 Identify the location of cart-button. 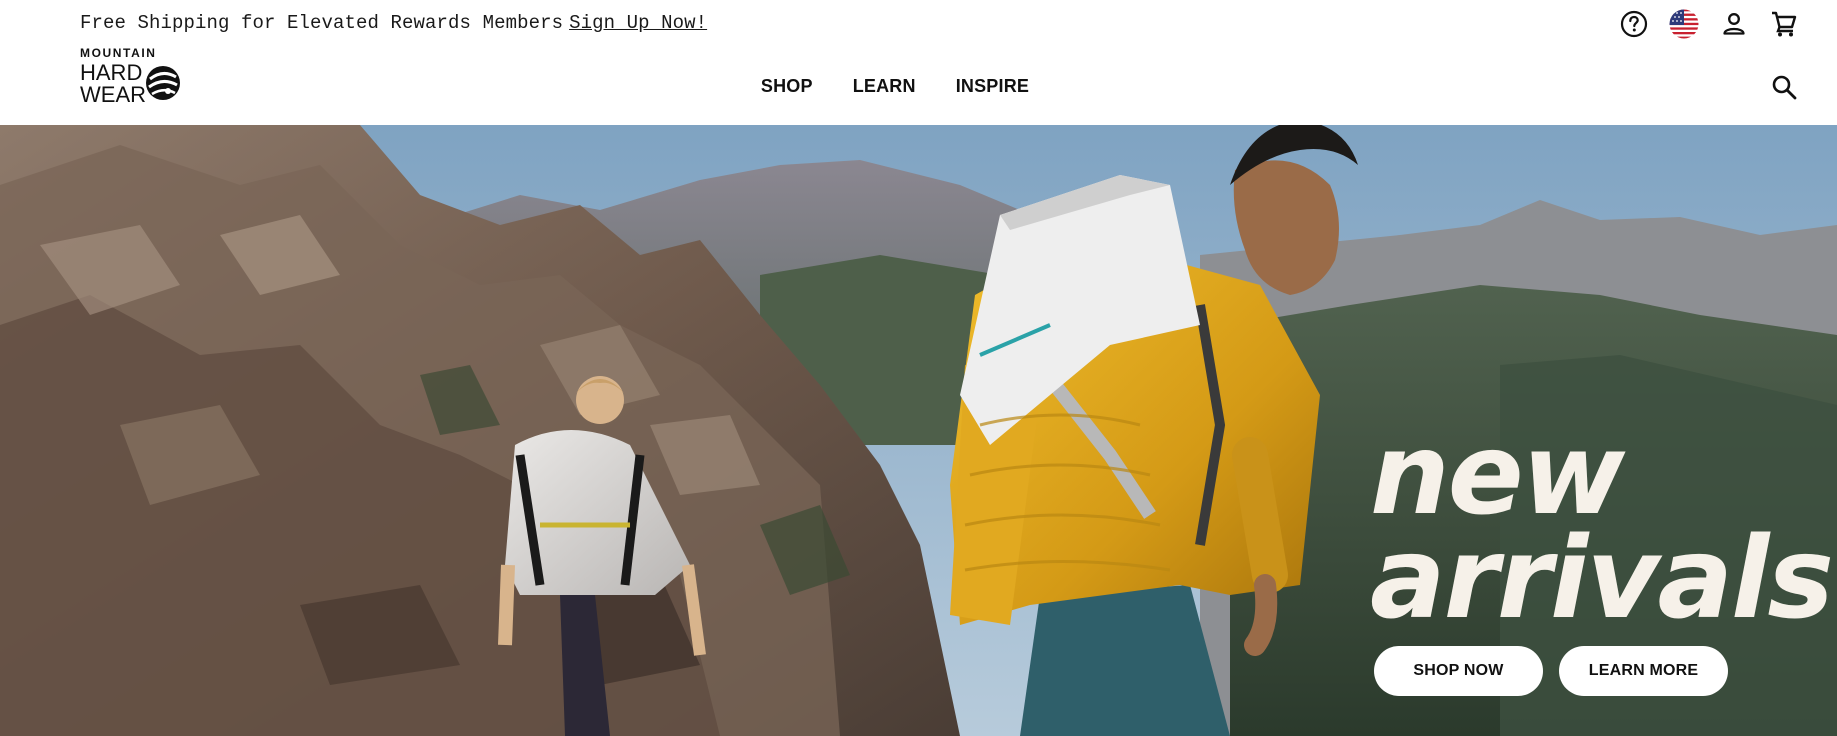
(1784, 24).